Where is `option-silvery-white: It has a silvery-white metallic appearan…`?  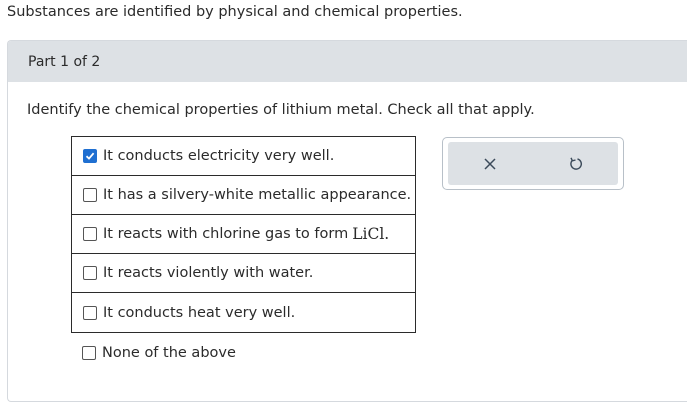
option-silvery-white: It has a silvery-white metallic appearan… is located at coordinates (243, 195).